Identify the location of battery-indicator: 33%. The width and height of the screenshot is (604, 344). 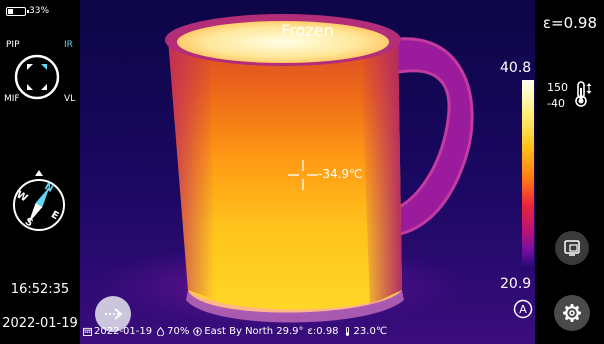
(27, 11).